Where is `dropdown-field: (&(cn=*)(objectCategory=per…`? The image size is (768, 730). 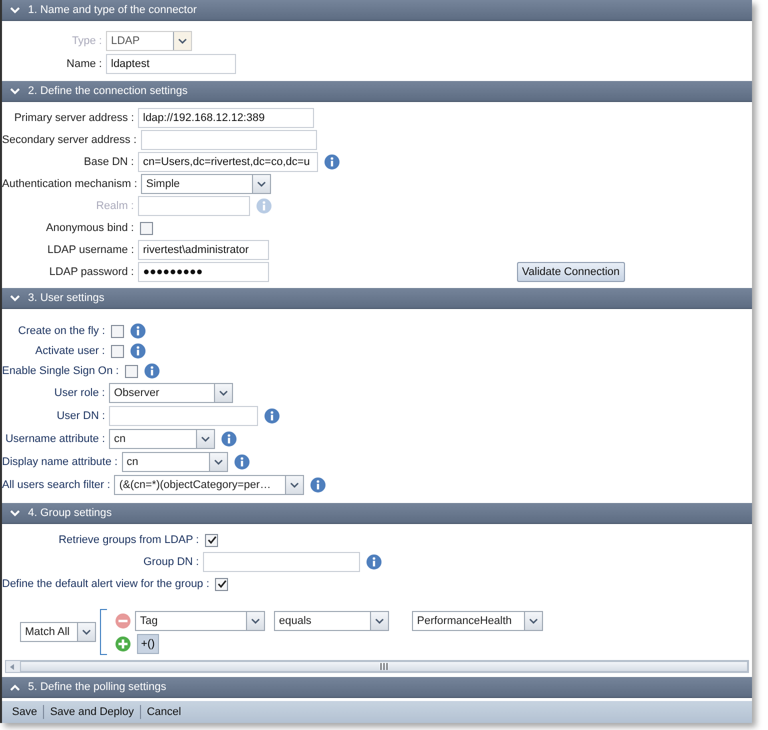
dropdown-field: (&(cn=*)(objectCategory=per… is located at coordinates (209, 484).